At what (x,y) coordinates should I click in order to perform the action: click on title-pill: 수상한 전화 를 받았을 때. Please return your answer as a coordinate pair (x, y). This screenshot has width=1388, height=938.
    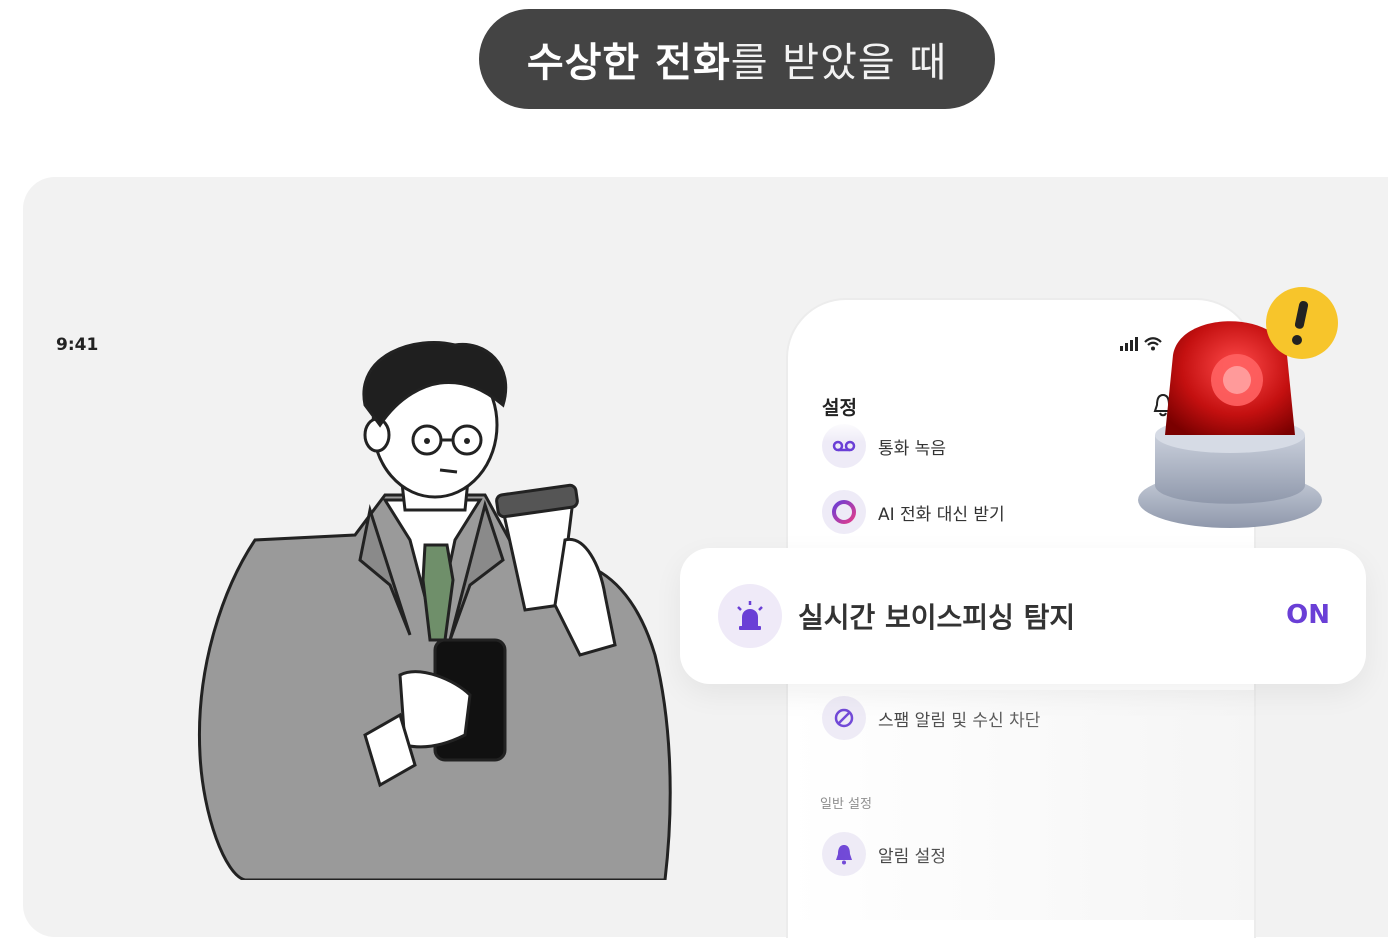
    Looking at the image, I should click on (737, 59).